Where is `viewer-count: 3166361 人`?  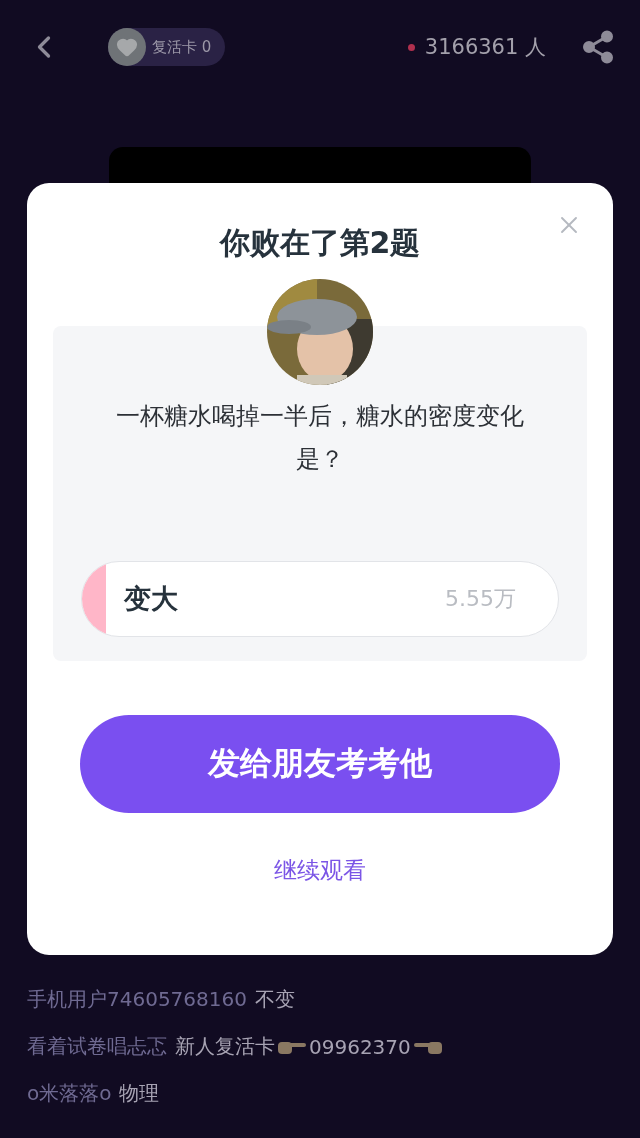 viewer-count: 3166361 人 is located at coordinates (485, 47).